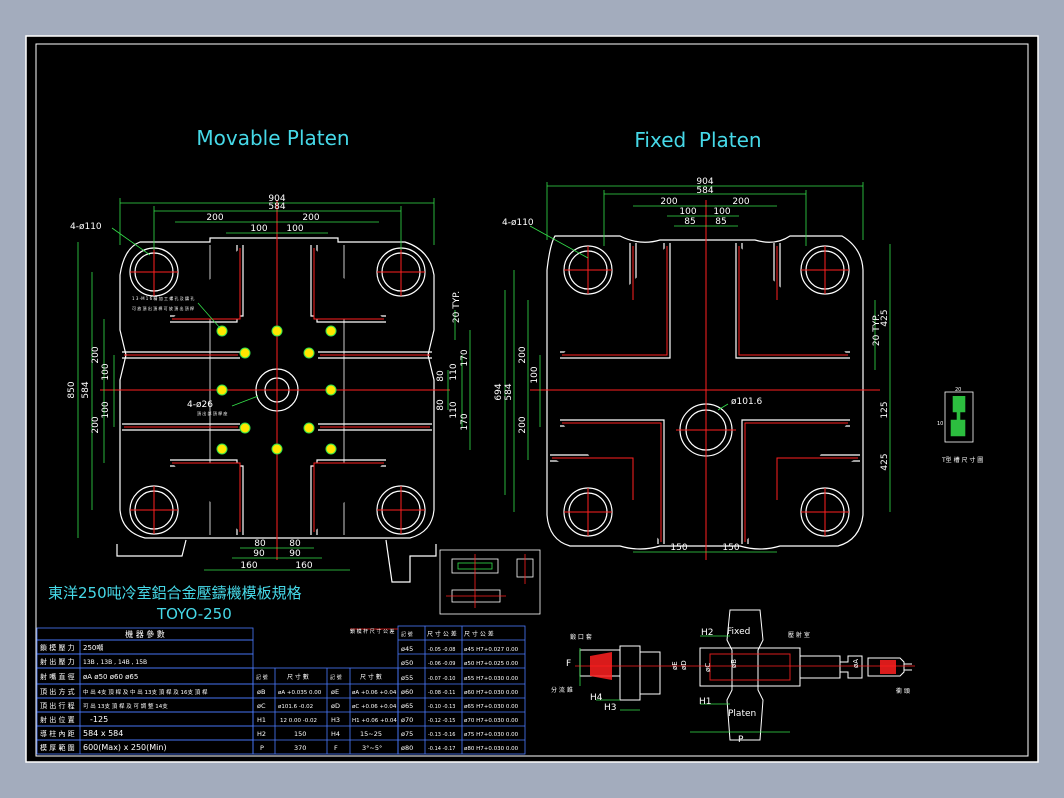  I want to click on sym-cell: H4, so click(335, 734).